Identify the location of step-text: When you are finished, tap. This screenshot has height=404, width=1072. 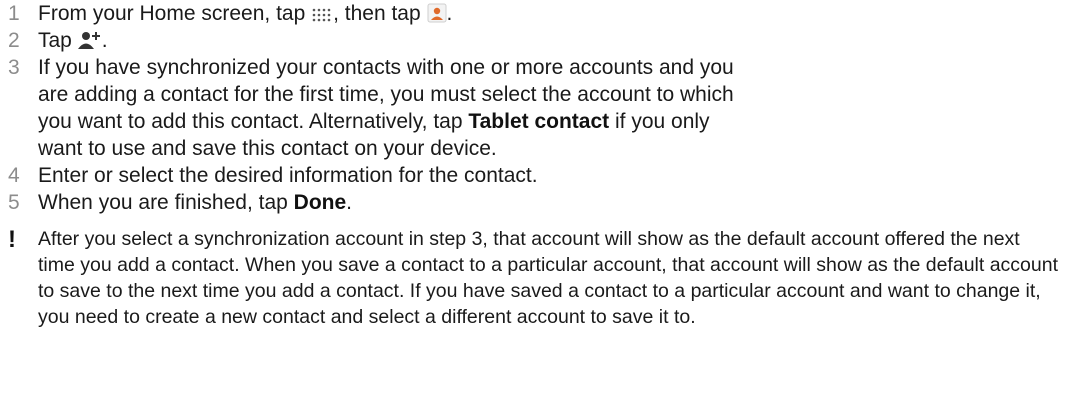
(166, 202).